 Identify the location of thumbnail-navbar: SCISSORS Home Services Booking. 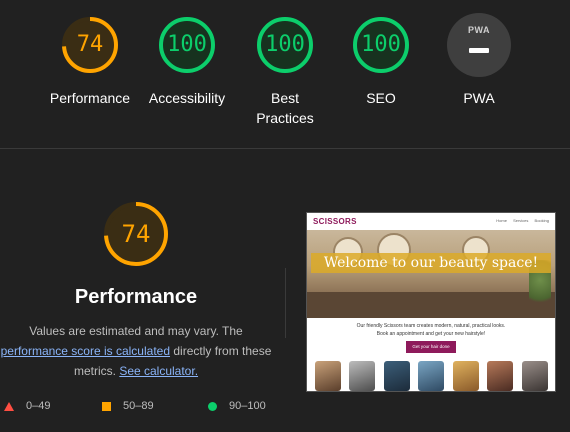
(431, 221).